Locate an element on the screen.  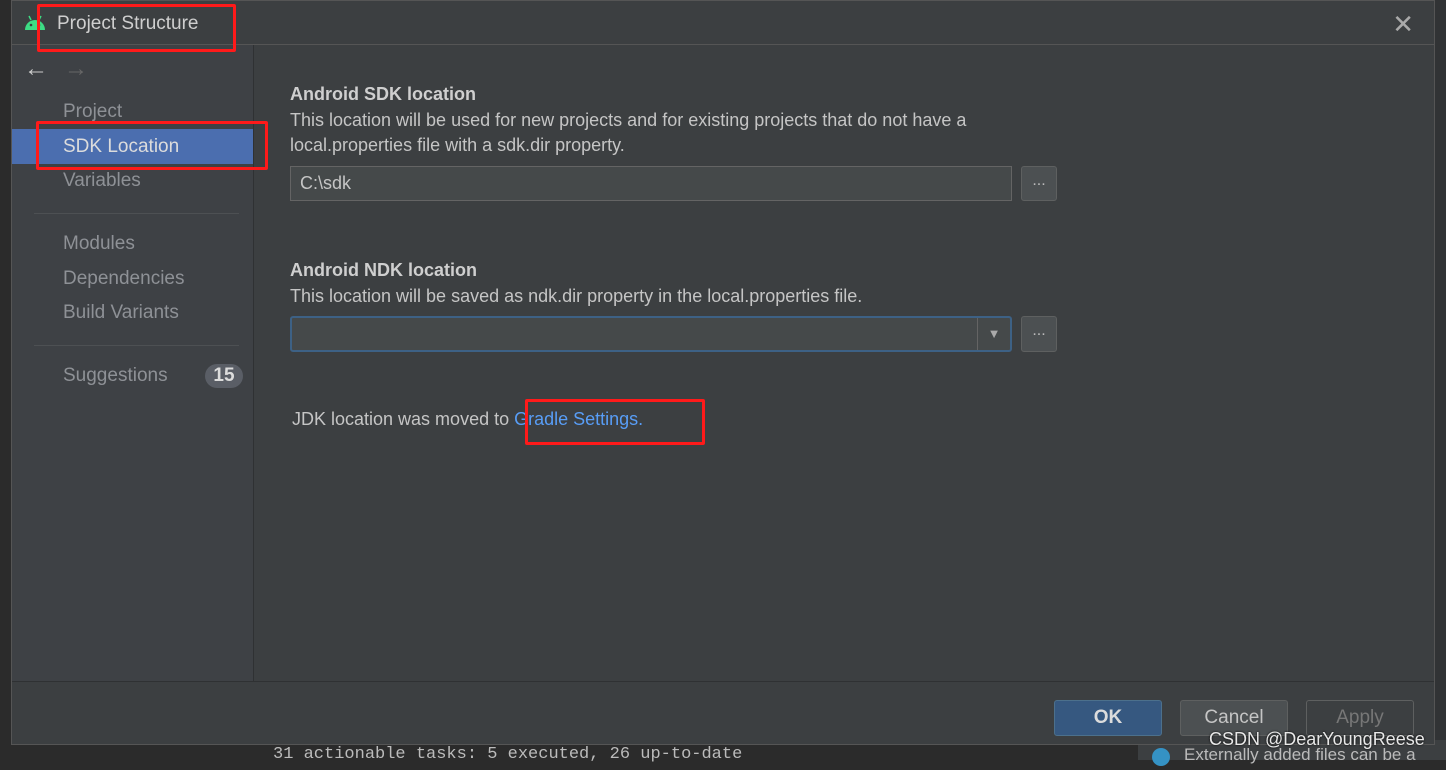
sidebar-item-sdk-location: SDK Location is located at coordinates (132, 146).